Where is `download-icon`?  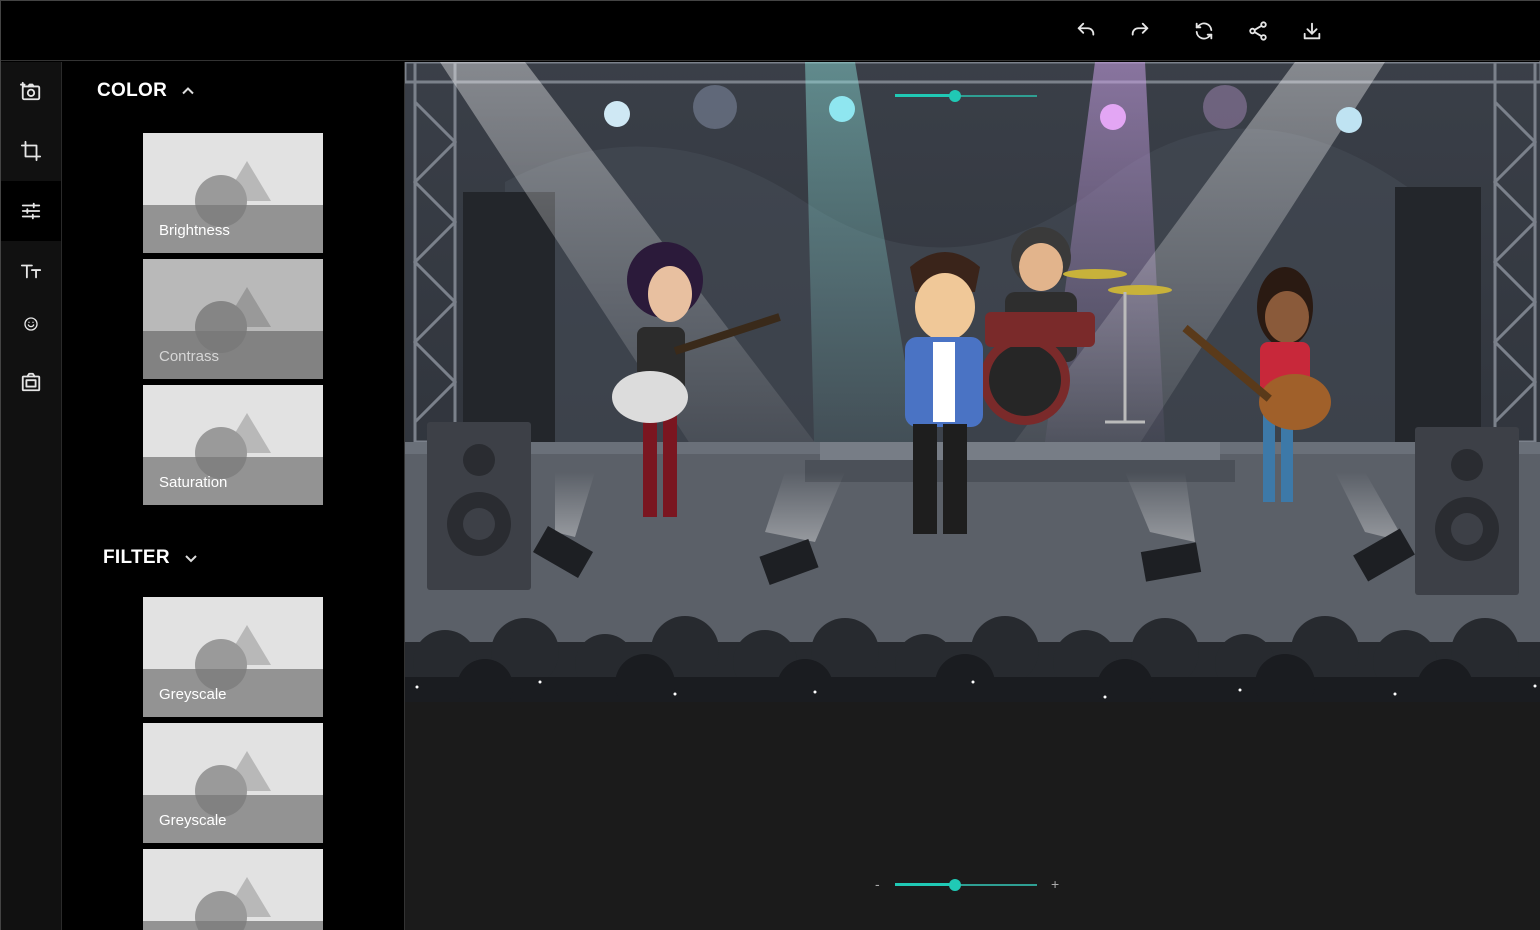 download-icon is located at coordinates (1312, 31).